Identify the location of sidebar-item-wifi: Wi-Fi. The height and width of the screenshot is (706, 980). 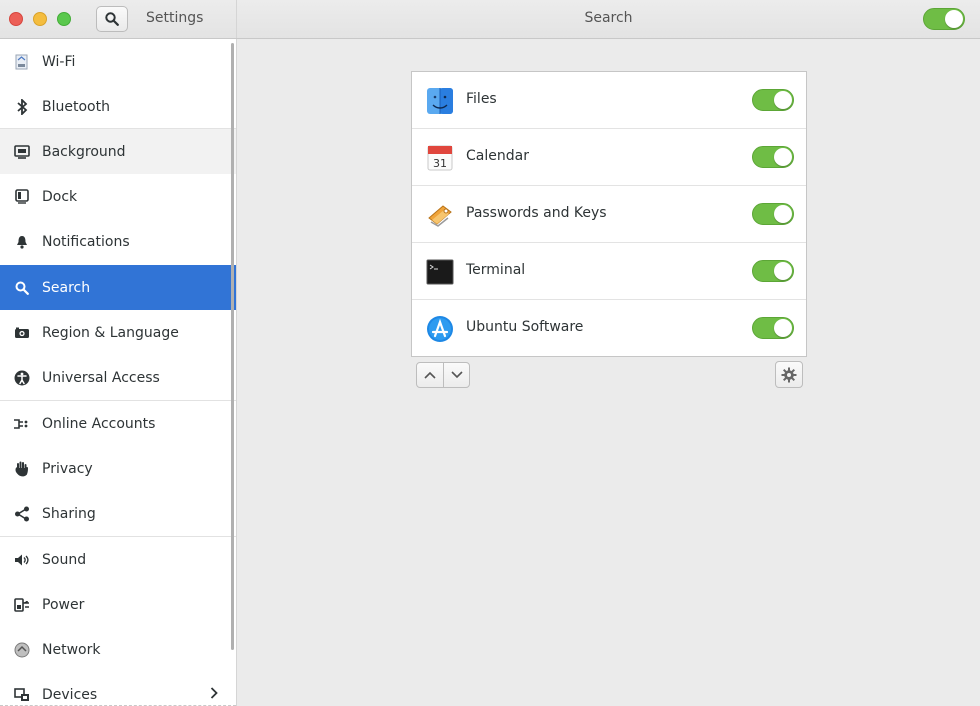
(118, 61).